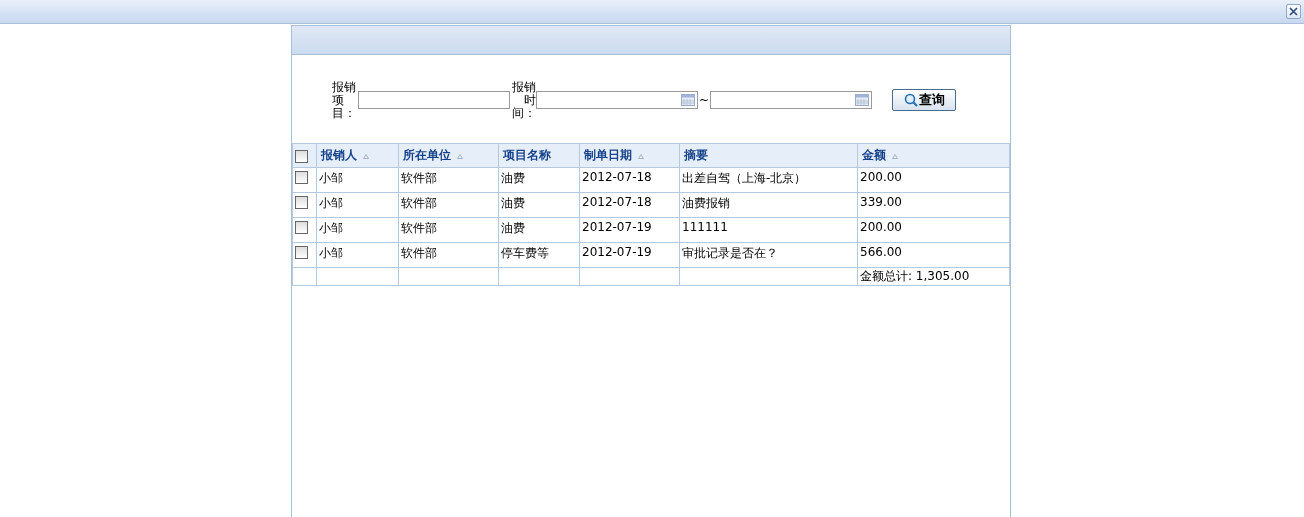 The height and width of the screenshot is (517, 1304). I want to click on table-cell: 566.00, so click(933, 255).